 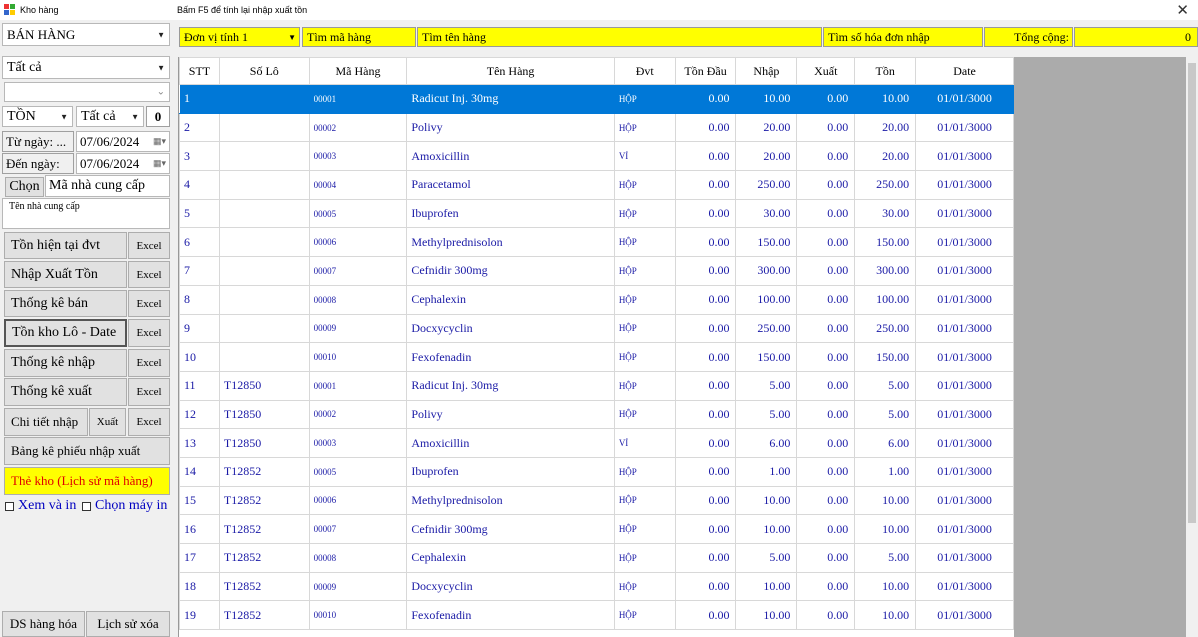 I want to click on choose-supplier-button: Chọn, so click(x=24, y=187).